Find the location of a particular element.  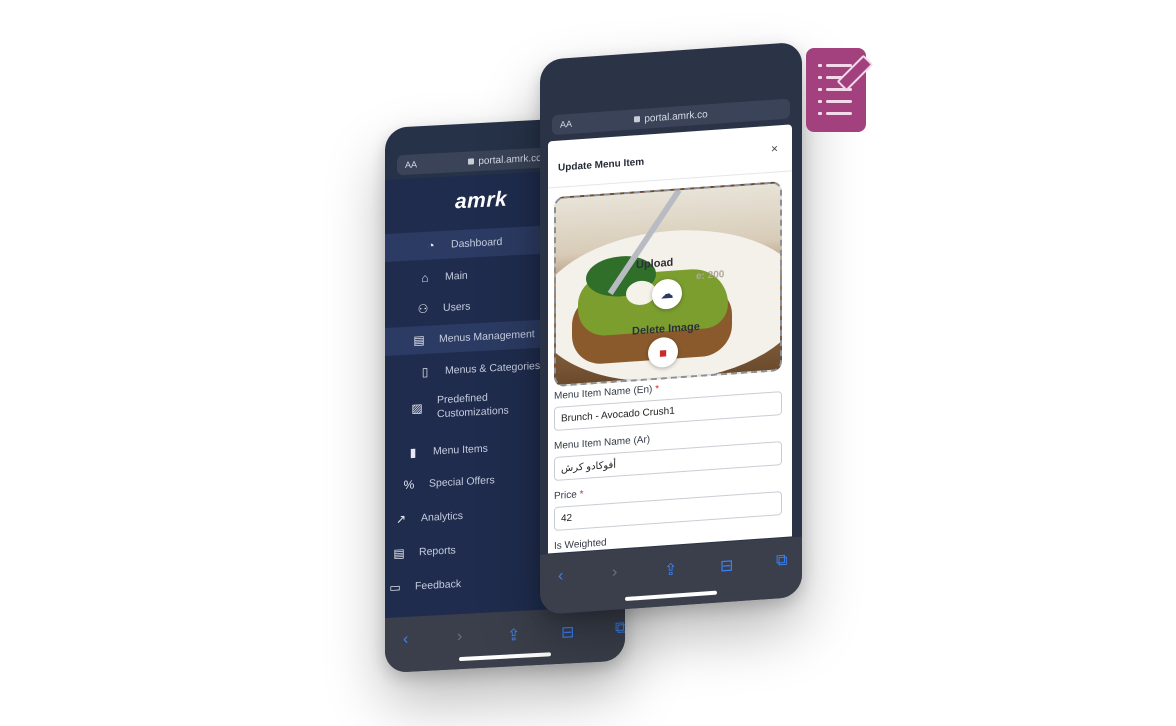

sidebar-item-label: Special Offers is located at coordinates (462, 482).